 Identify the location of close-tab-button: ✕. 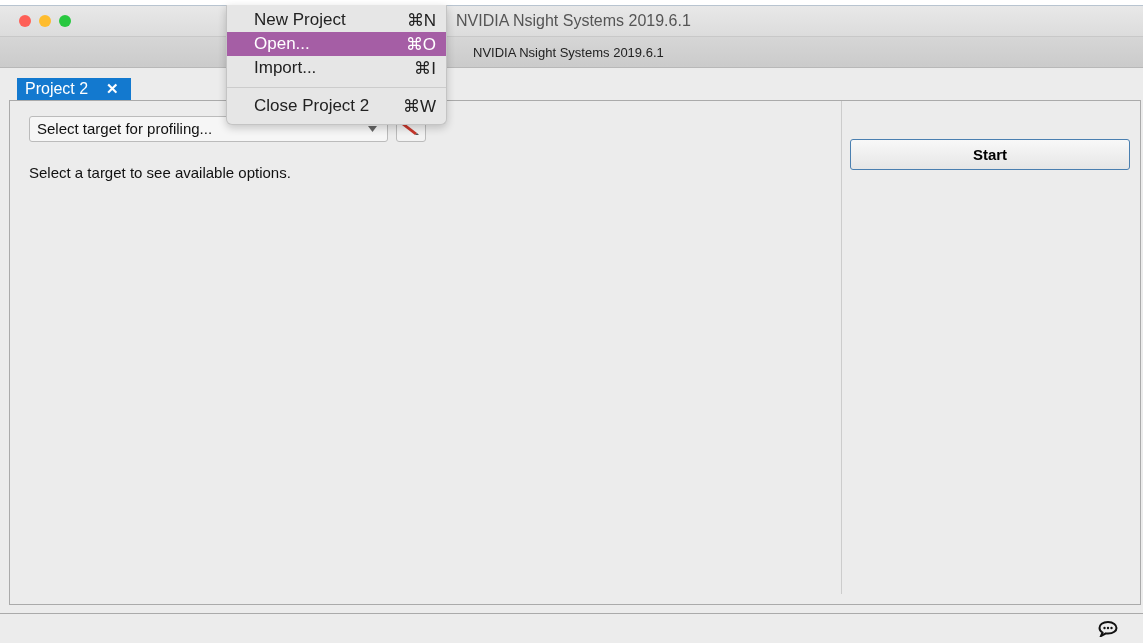
(113, 89).